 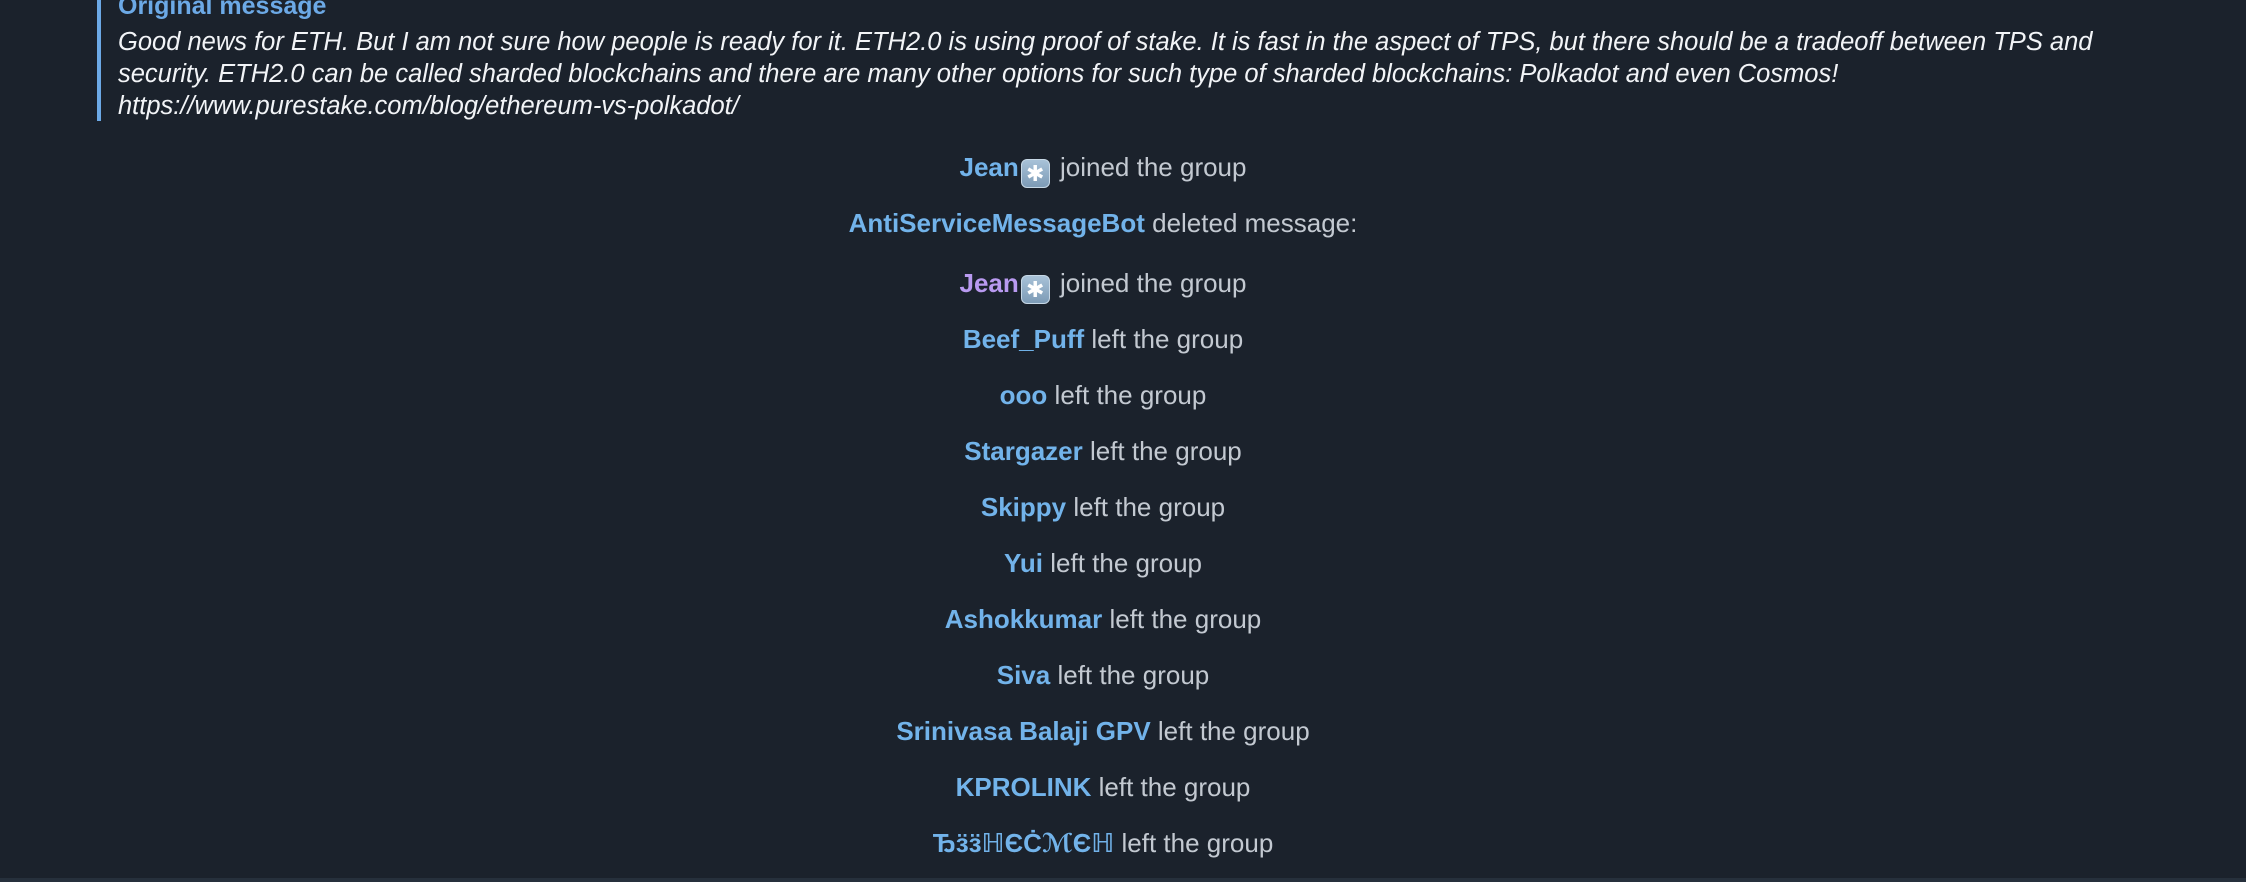 What do you see at coordinates (1255, 223) in the screenshot?
I see `service-action: deleted message:` at bounding box center [1255, 223].